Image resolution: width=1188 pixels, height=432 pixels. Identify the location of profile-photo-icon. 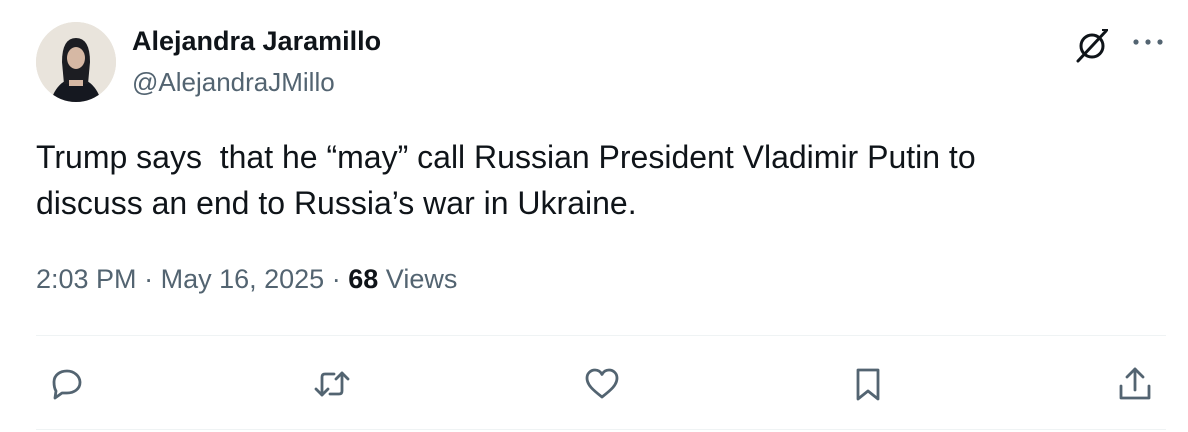
(76, 62).